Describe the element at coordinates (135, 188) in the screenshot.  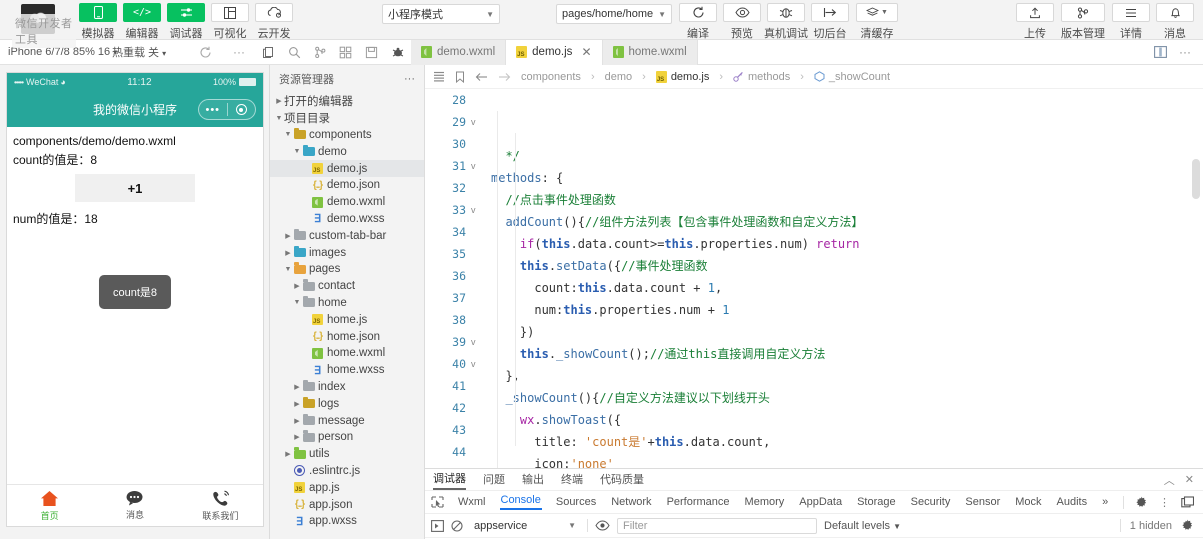
I see `increment-button: +1` at that location.